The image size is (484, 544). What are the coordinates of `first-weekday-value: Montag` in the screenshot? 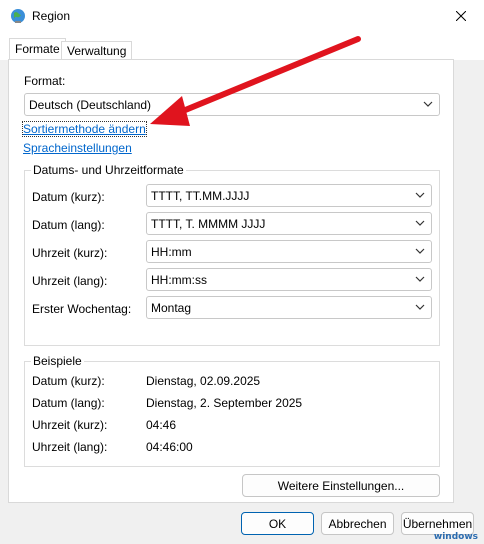 It's located at (171, 308).